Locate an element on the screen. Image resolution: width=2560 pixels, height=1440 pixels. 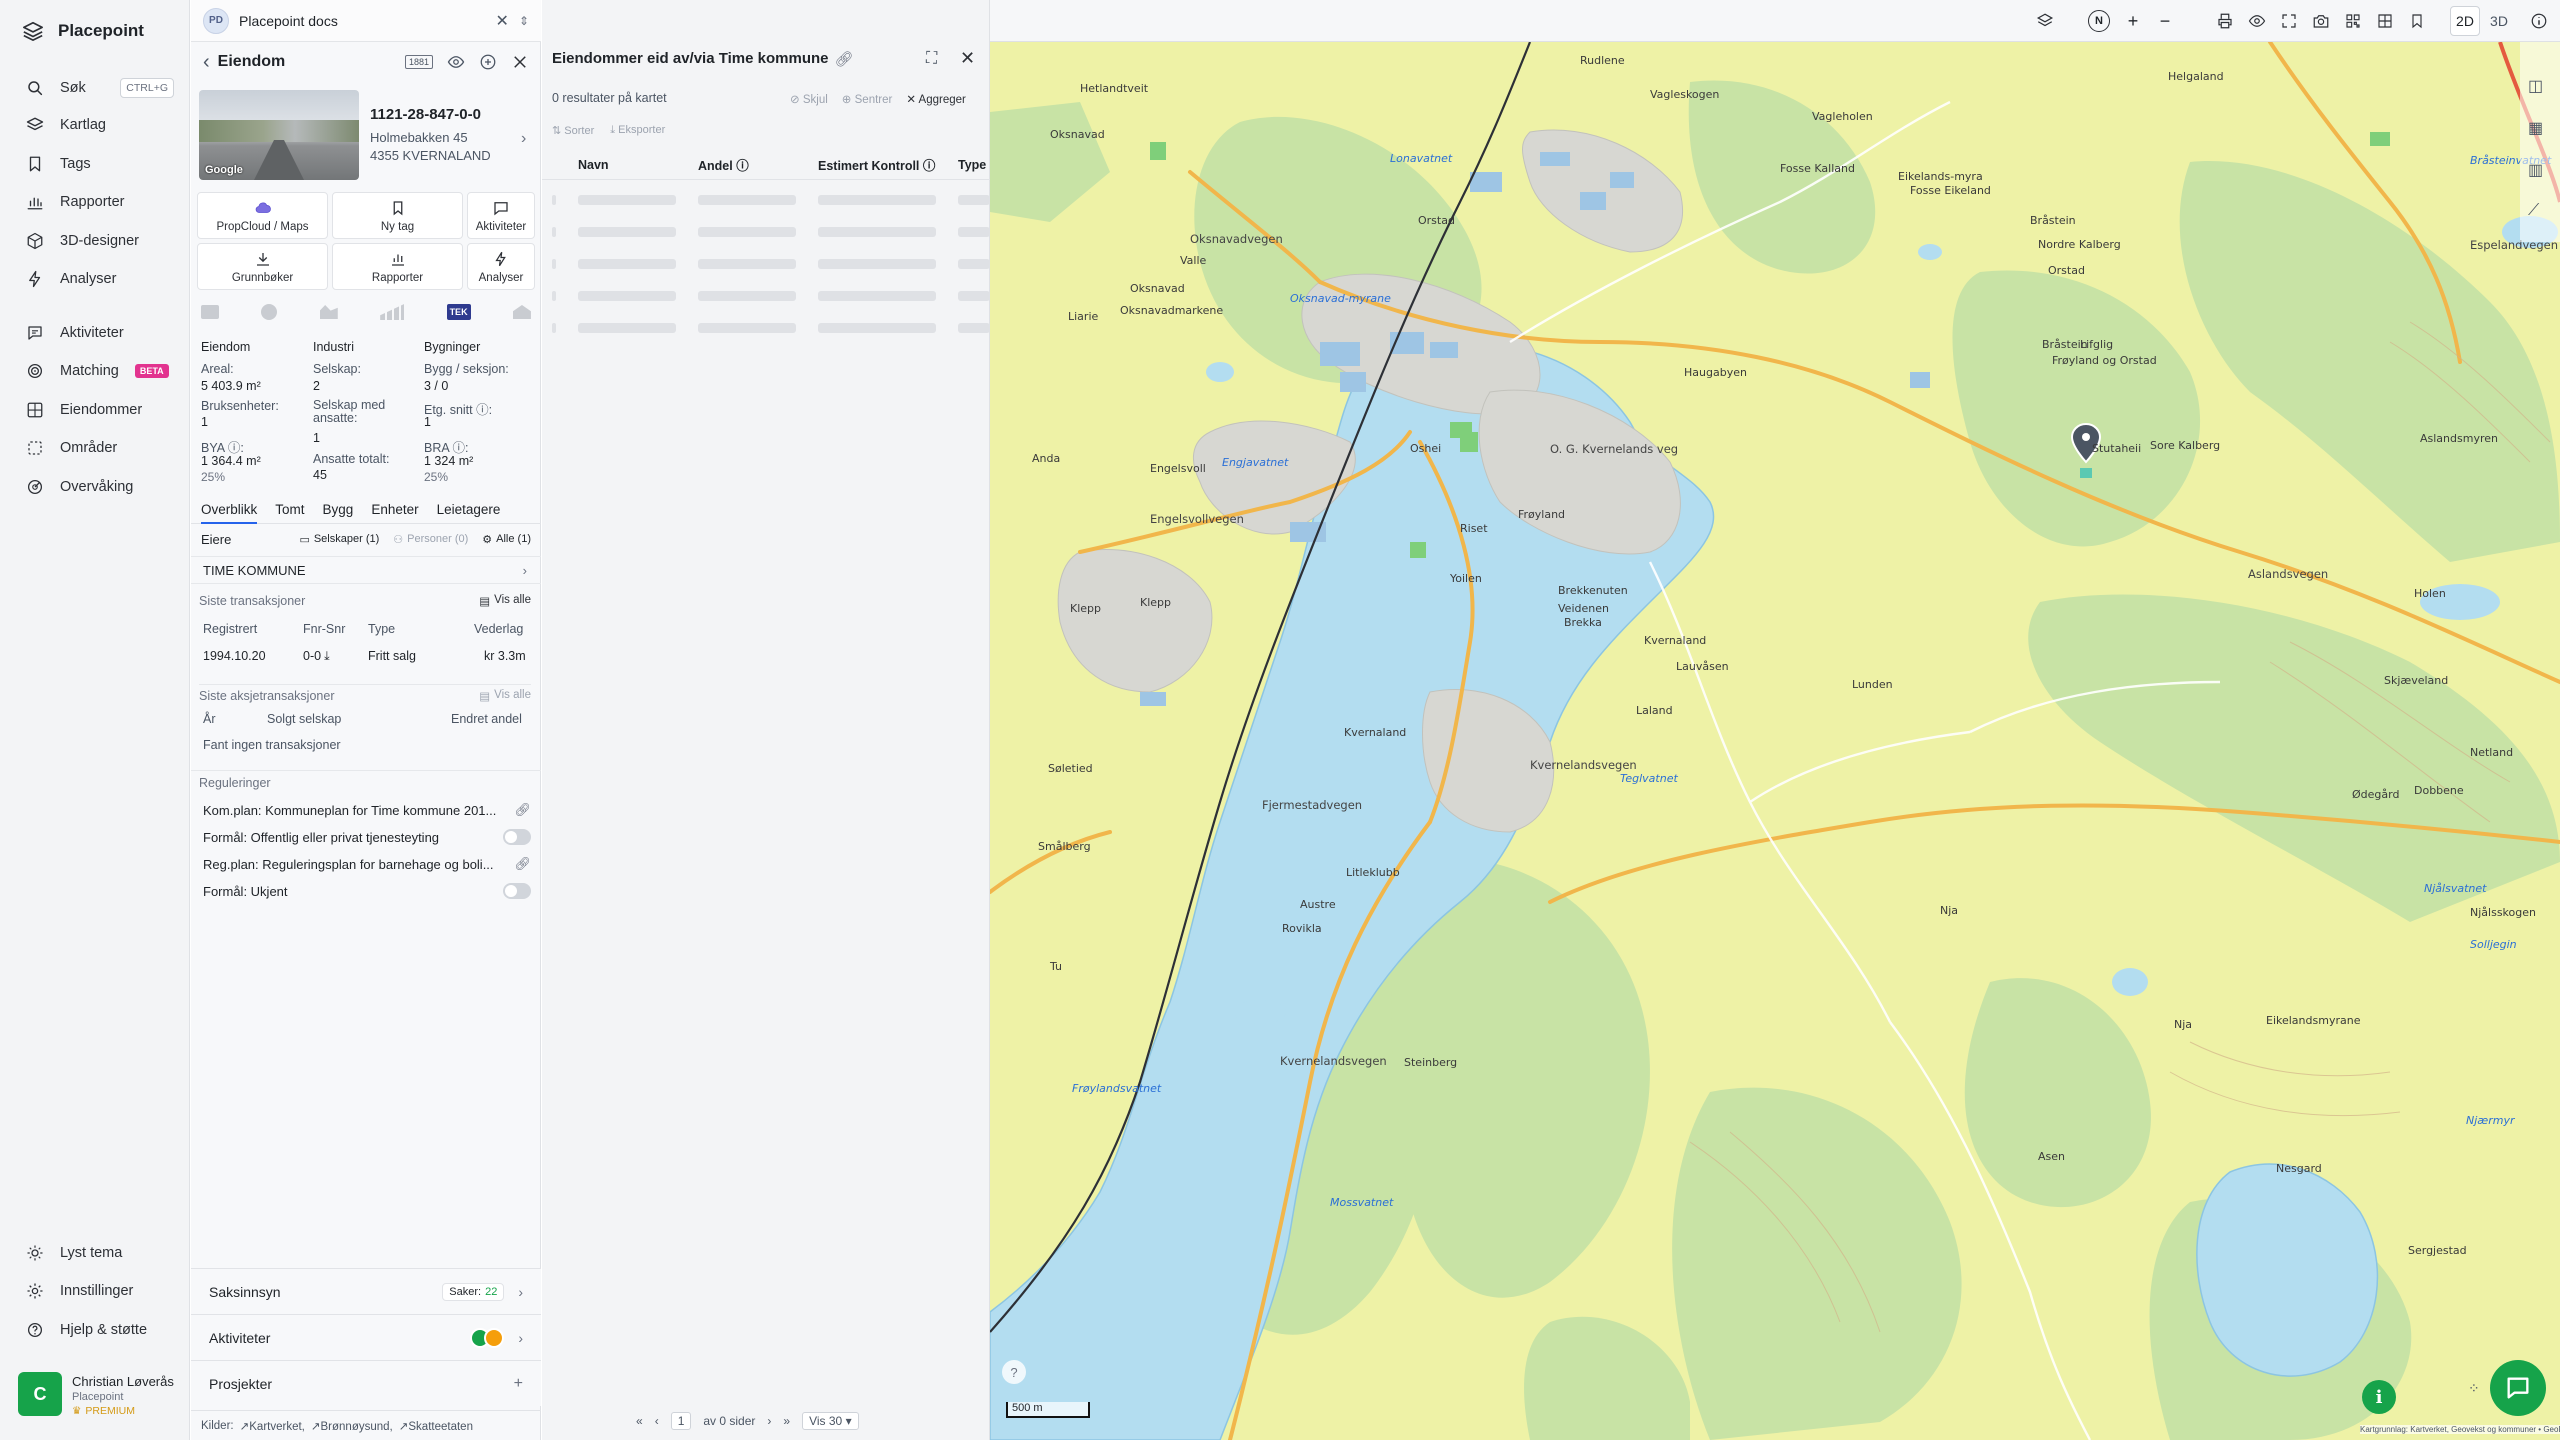
sidebar-item-kartlag: Kartlag is located at coordinates (95, 125).